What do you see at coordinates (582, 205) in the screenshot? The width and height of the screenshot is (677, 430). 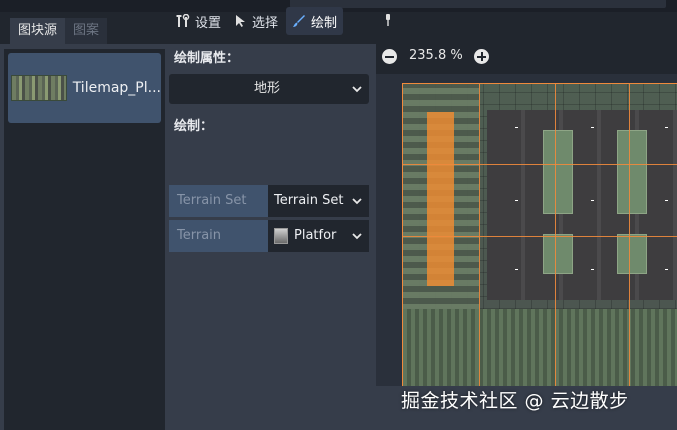 I see `tile-stone-blocks` at bounding box center [582, 205].